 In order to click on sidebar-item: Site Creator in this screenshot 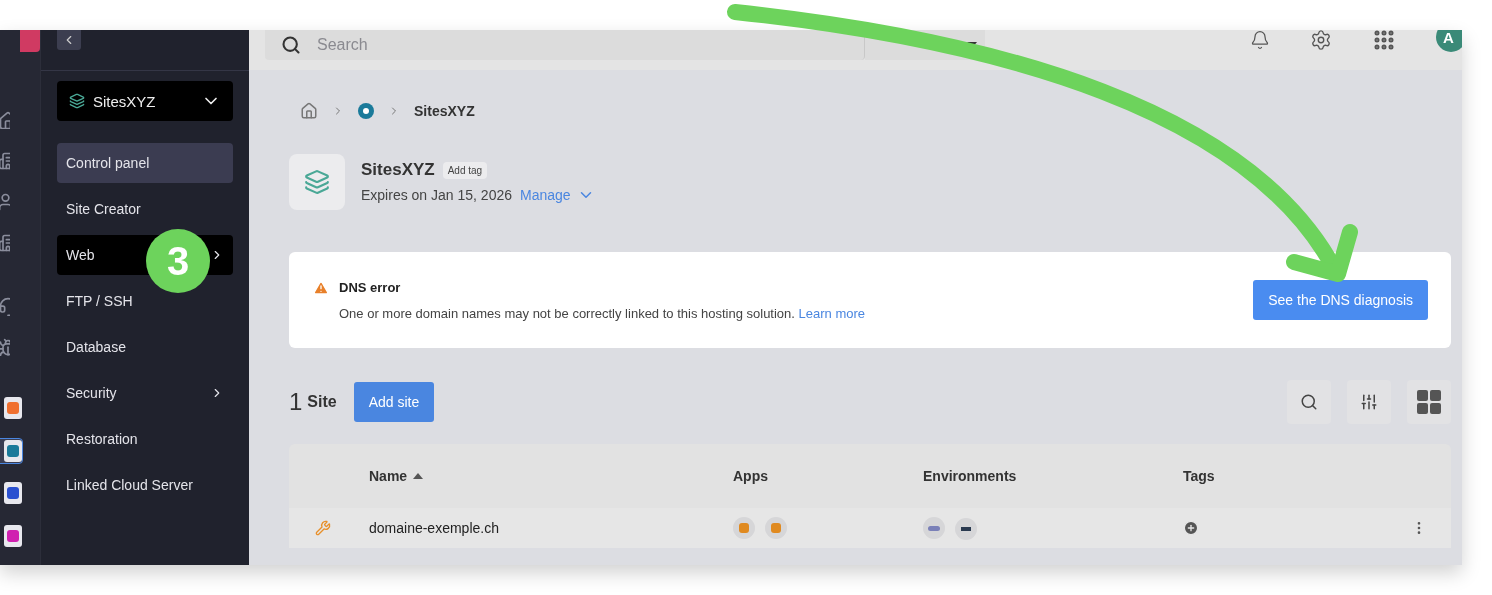, I will do `click(145, 209)`.